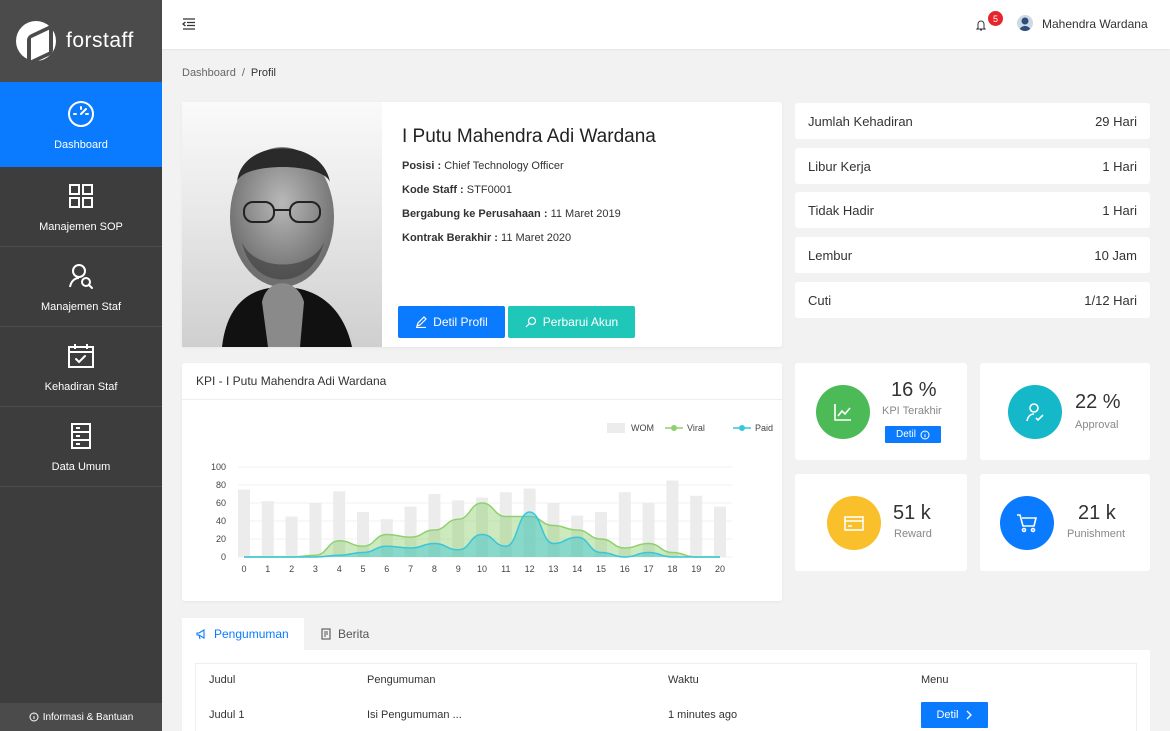 The width and height of the screenshot is (1170, 731). I want to click on x-tick-label: 7, so click(410, 569).